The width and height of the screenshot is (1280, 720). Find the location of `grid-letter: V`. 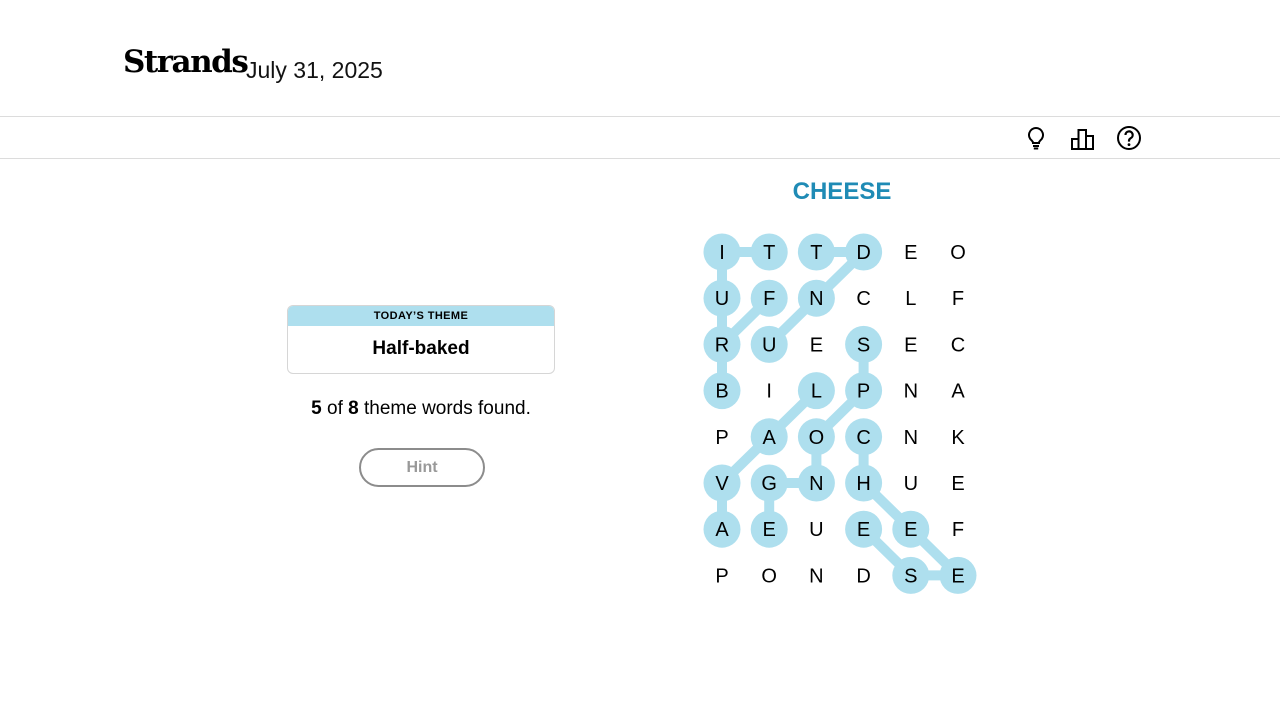

grid-letter: V is located at coordinates (722, 484).